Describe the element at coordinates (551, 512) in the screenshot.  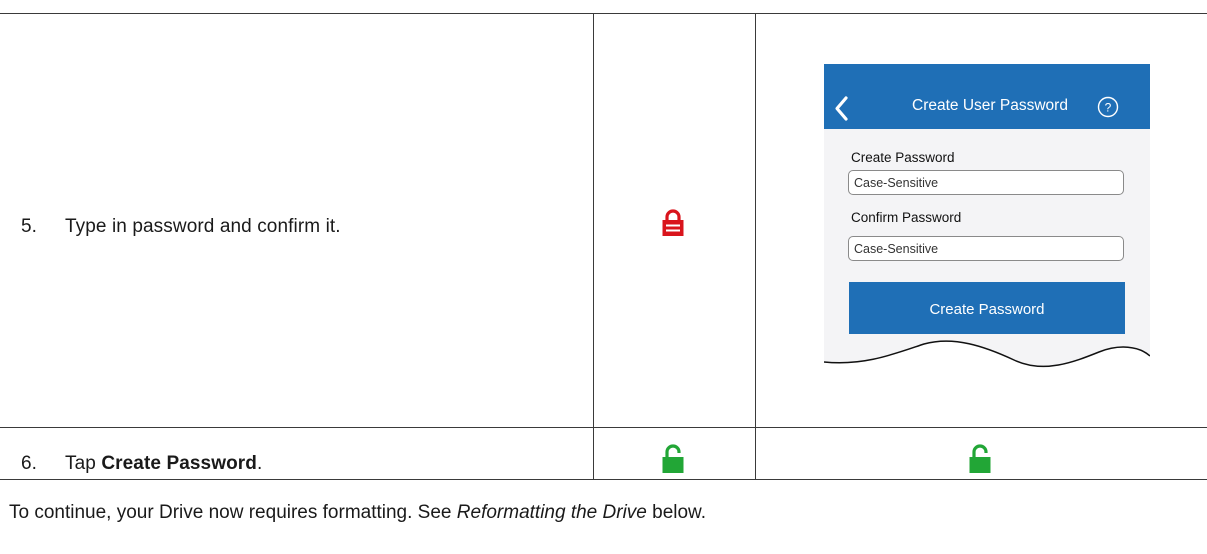
I see `footer-reference: Reformatting the Drive` at that location.